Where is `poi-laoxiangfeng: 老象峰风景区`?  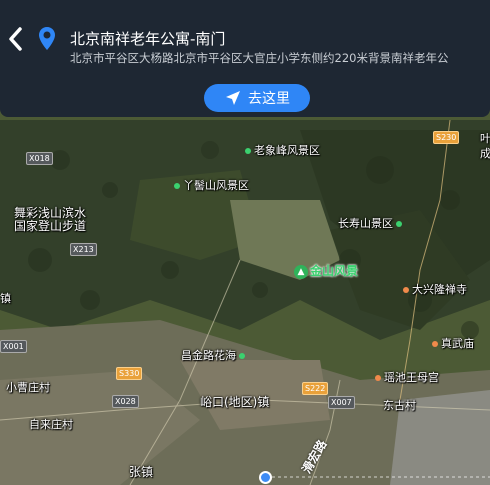 poi-laoxiangfeng: 老象峰风景区 is located at coordinates (282, 150).